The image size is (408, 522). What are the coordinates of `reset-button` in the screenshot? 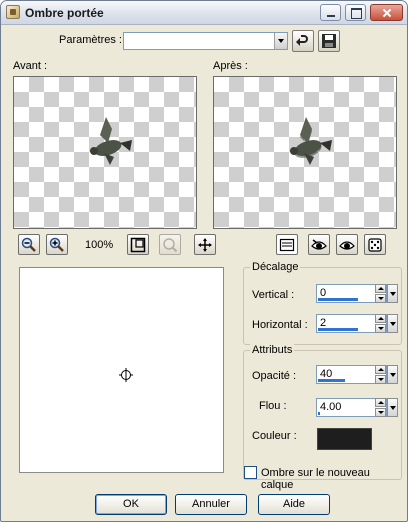 It's located at (303, 41).